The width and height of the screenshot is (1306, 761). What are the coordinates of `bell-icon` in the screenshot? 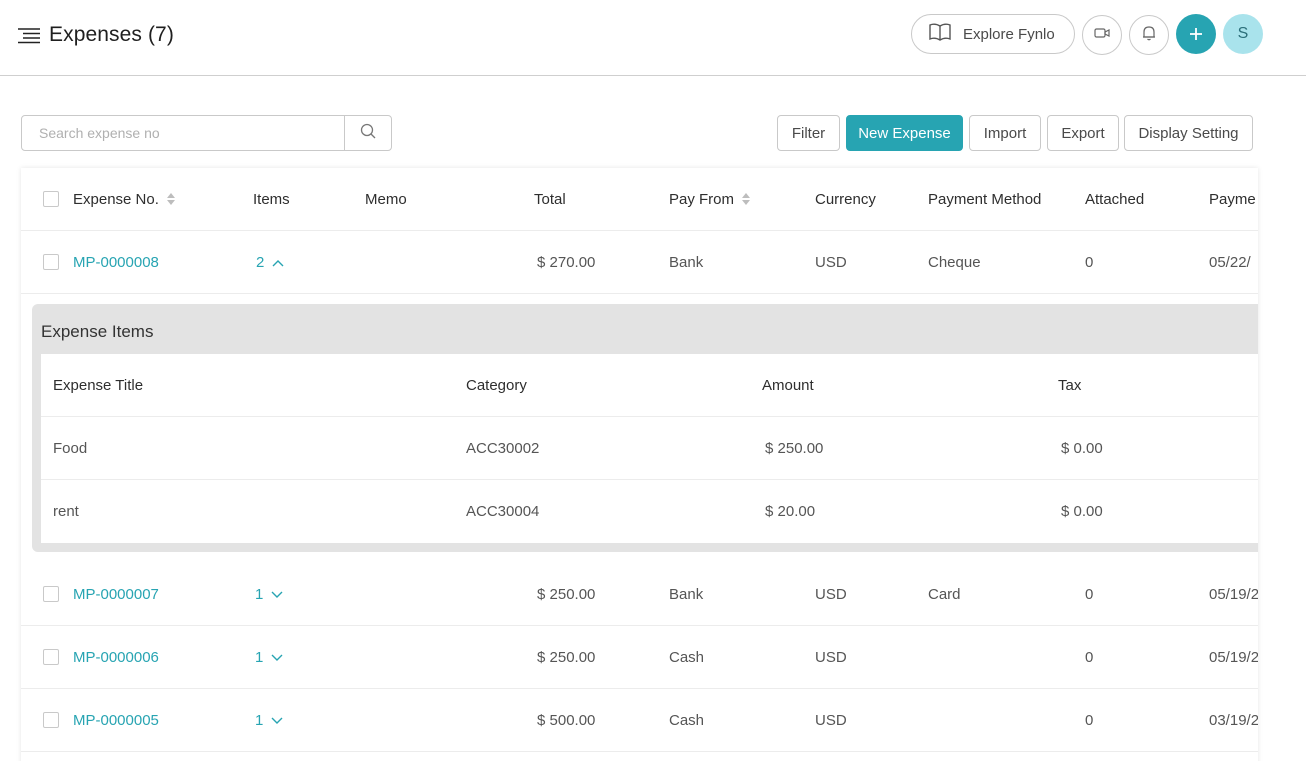 It's located at (1149, 35).